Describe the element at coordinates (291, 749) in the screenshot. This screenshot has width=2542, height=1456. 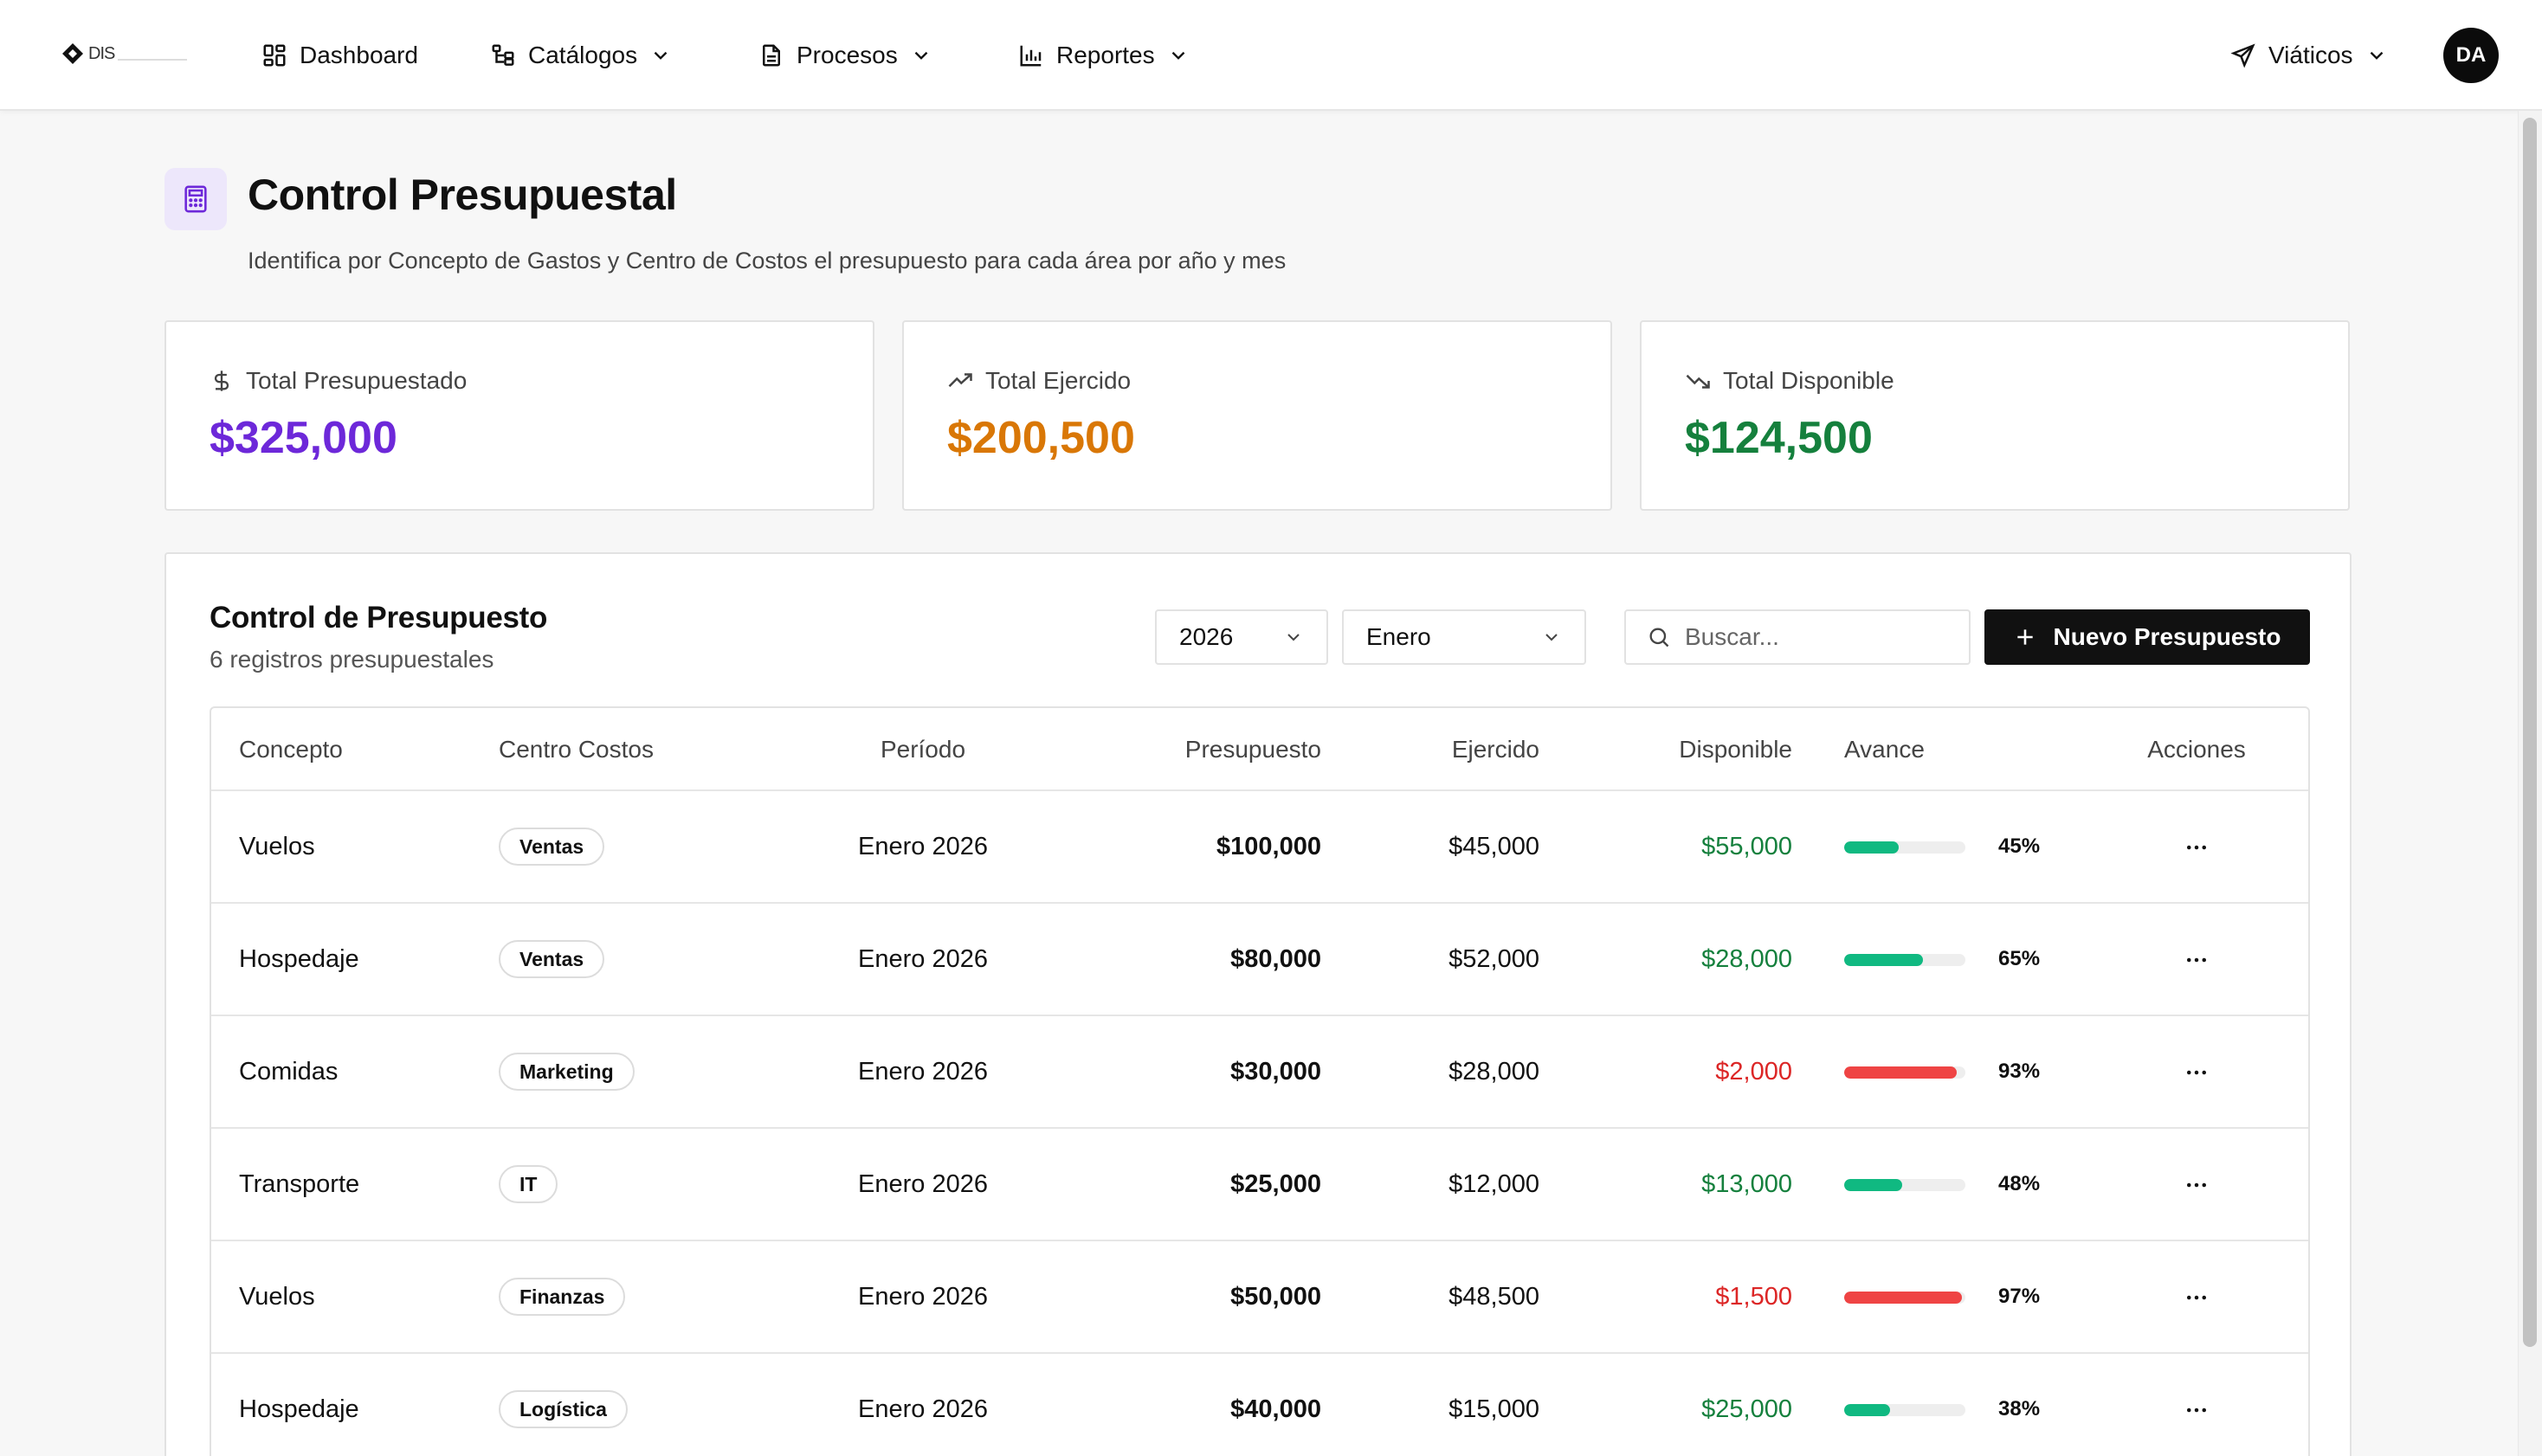
I see `col-concepto: Concepto` at that location.